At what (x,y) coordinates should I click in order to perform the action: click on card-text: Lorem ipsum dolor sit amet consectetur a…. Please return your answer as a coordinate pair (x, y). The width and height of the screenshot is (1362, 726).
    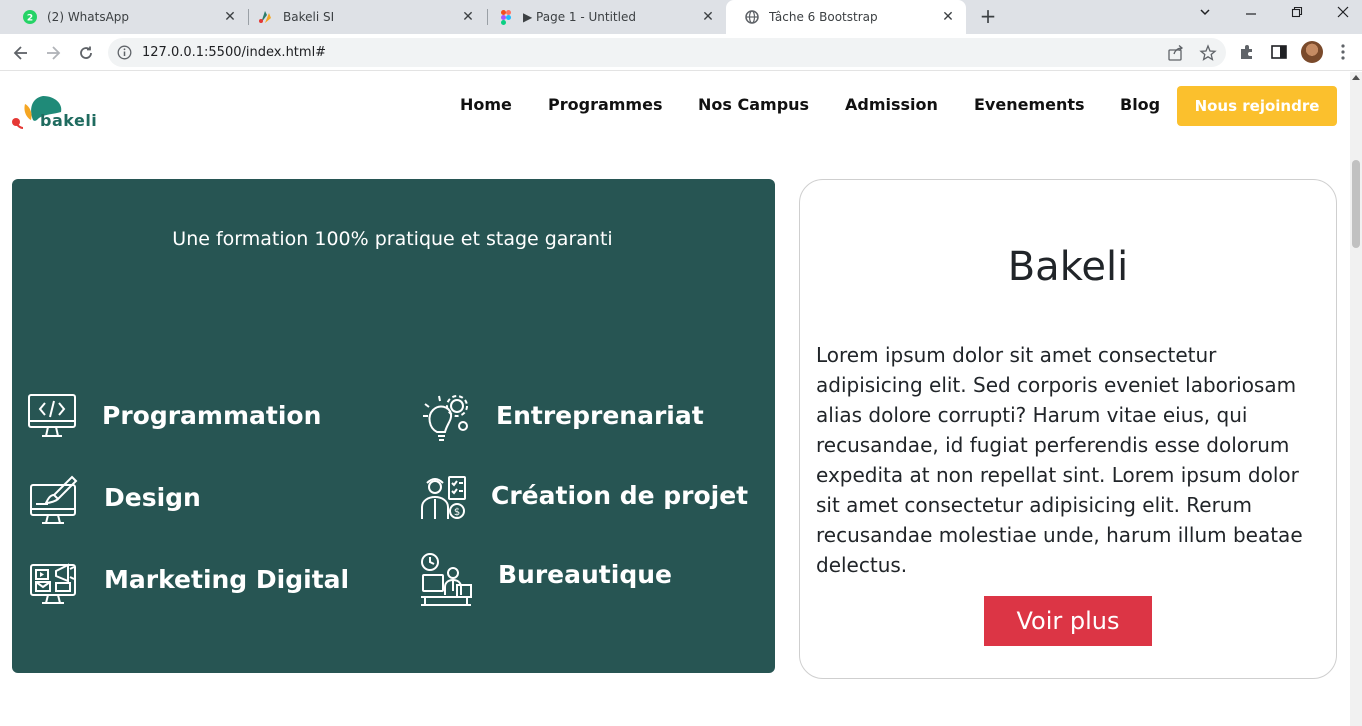
    Looking at the image, I should click on (1059, 460).